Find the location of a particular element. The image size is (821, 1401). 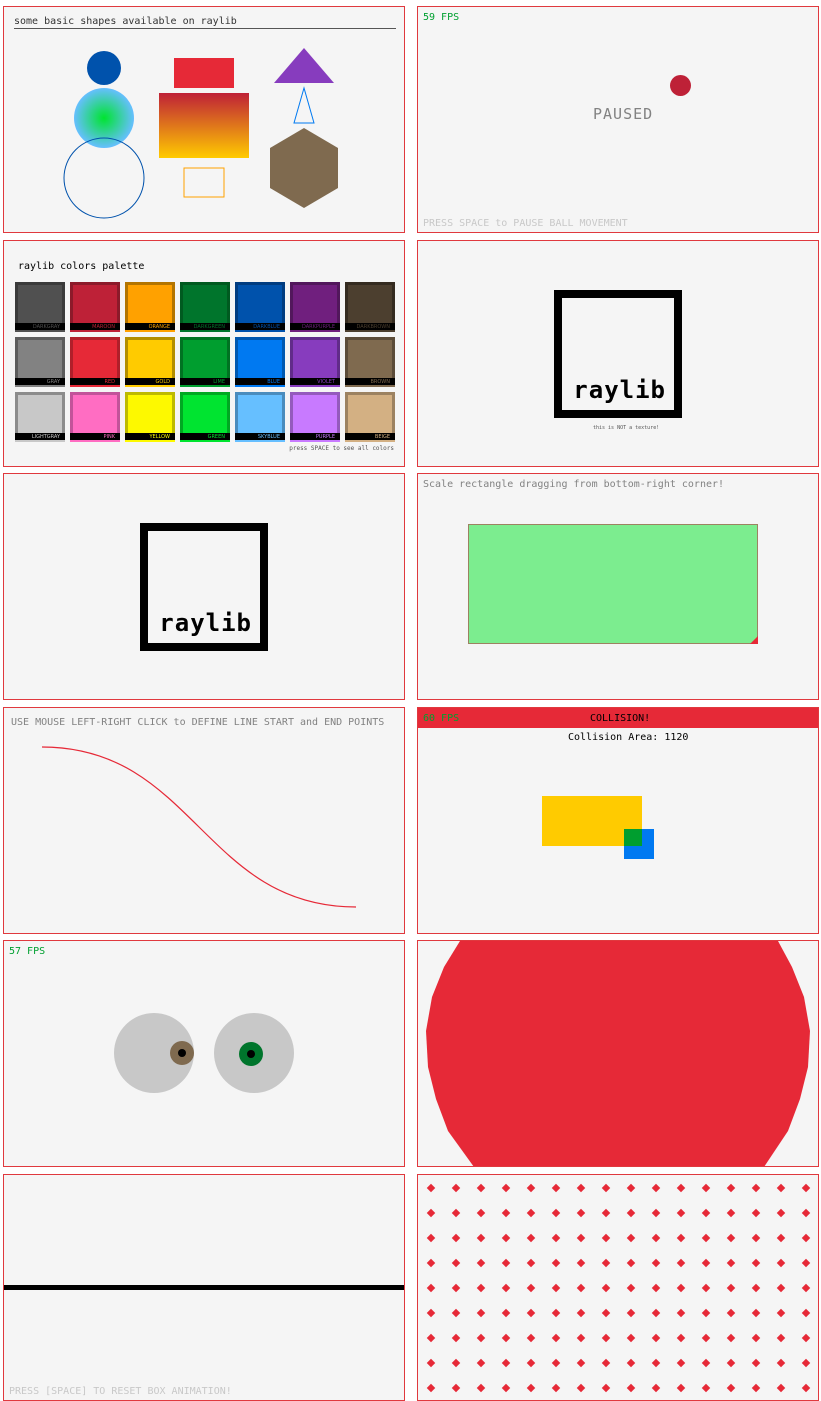

red-polygon is located at coordinates (618, 1053).